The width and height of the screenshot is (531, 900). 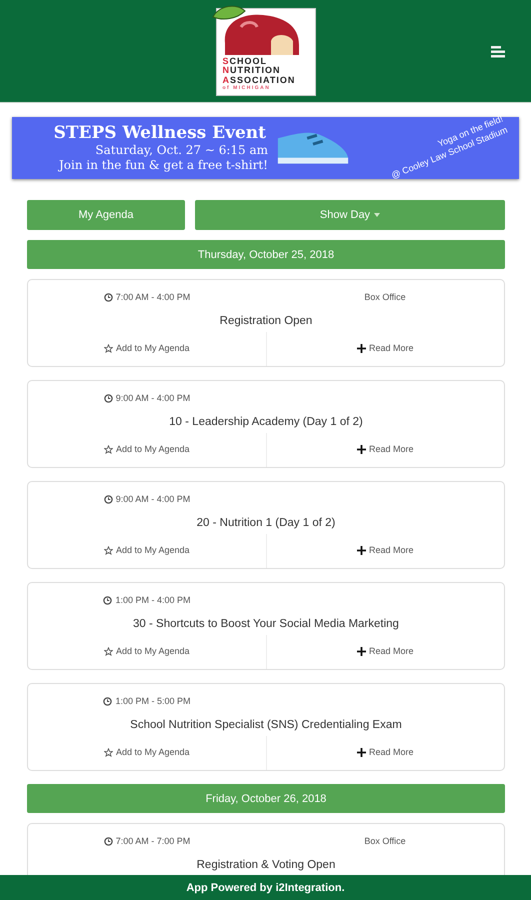 I want to click on session-card: 1:00 PM - 5:00 PM School Nutrition Specialist (SNS) Credentialing Exam Add to My Agenda Read More, so click(x=266, y=727).